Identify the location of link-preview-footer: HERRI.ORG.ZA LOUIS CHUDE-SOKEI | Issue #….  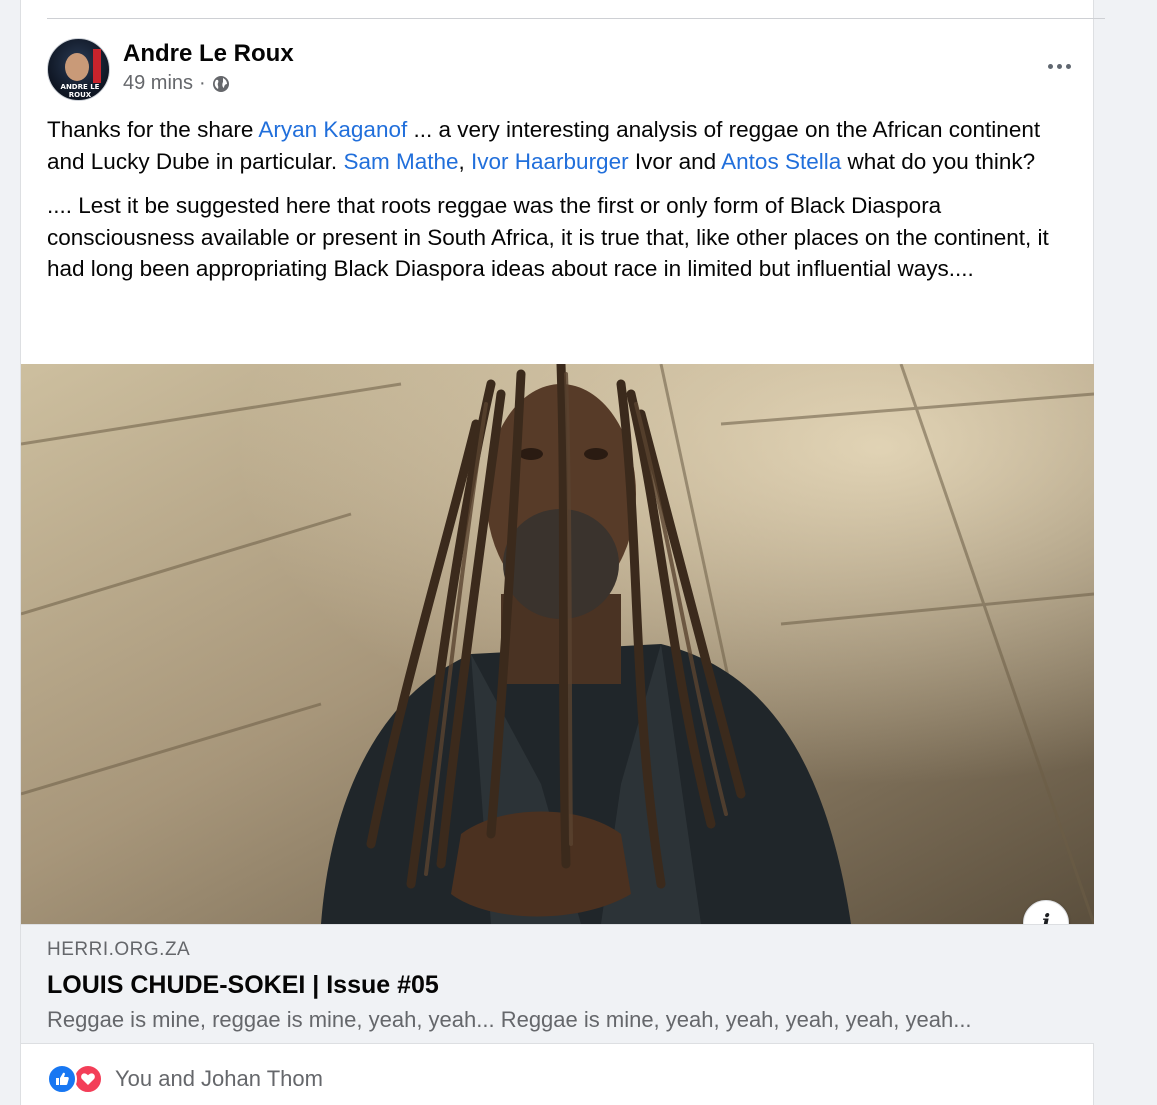
(557, 984).